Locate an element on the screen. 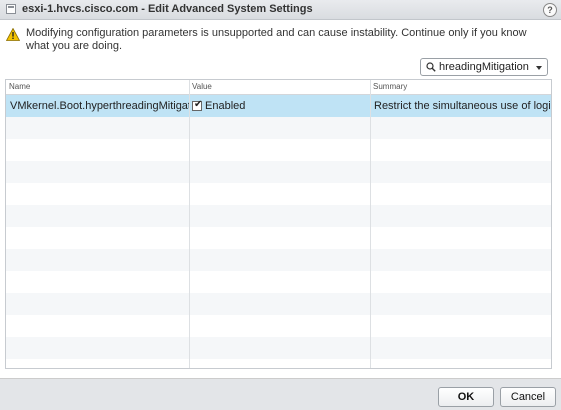  dialog-footer: OK Cancel is located at coordinates (280, 394).